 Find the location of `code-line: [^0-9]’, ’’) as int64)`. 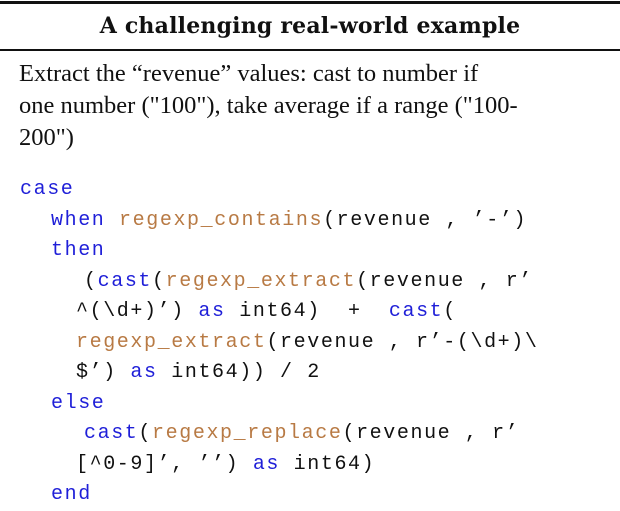

code-line: [^0-9]’, ’’) as int64) is located at coordinates (310, 465).